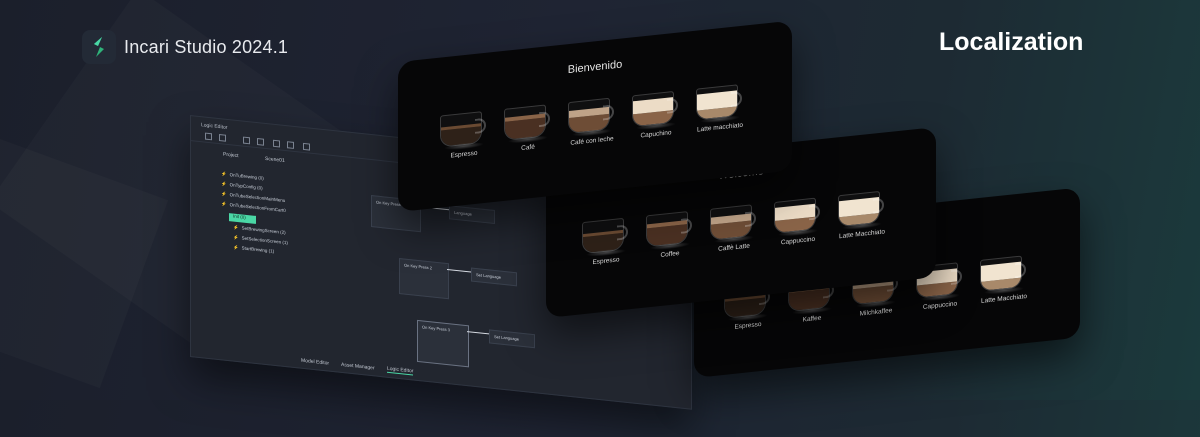 This screenshot has height=437, width=1200. Describe the element at coordinates (798, 217) in the screenshot. I see `cappuccino-cup-icon` at that location.